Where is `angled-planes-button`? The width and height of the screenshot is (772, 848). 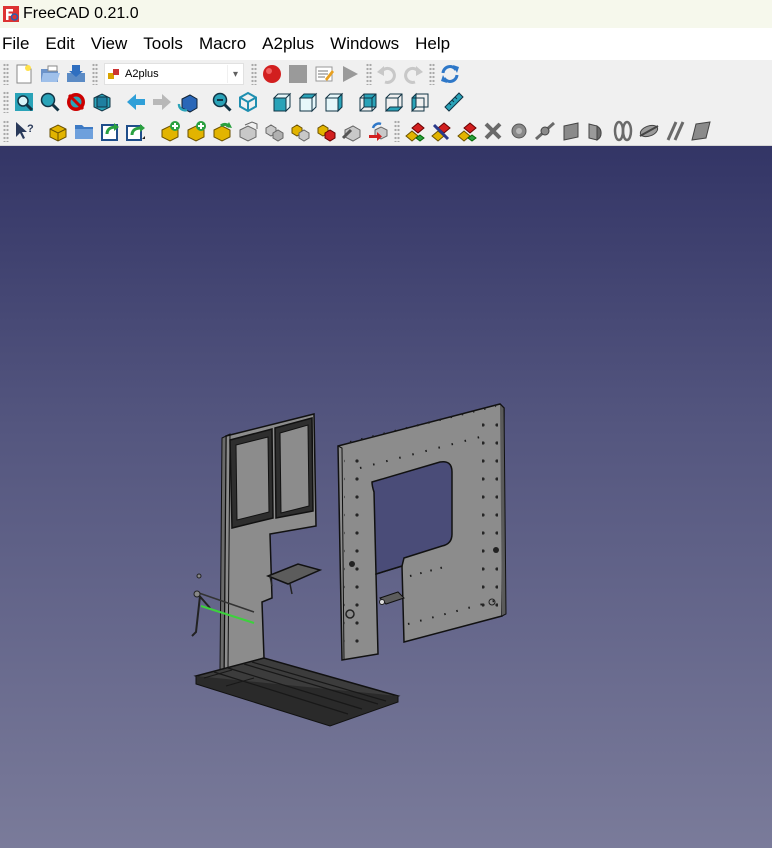 angled-planes-button is located at coordinates (675, 131).